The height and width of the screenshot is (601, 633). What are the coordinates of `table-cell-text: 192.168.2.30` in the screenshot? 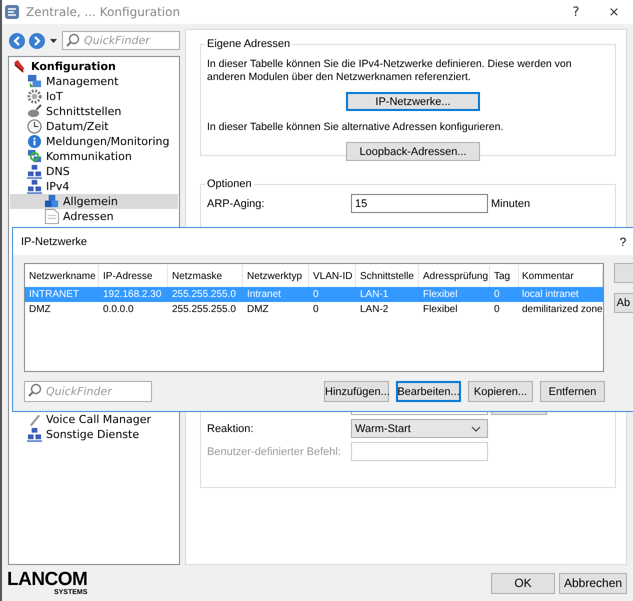 It's located at (132, 294).